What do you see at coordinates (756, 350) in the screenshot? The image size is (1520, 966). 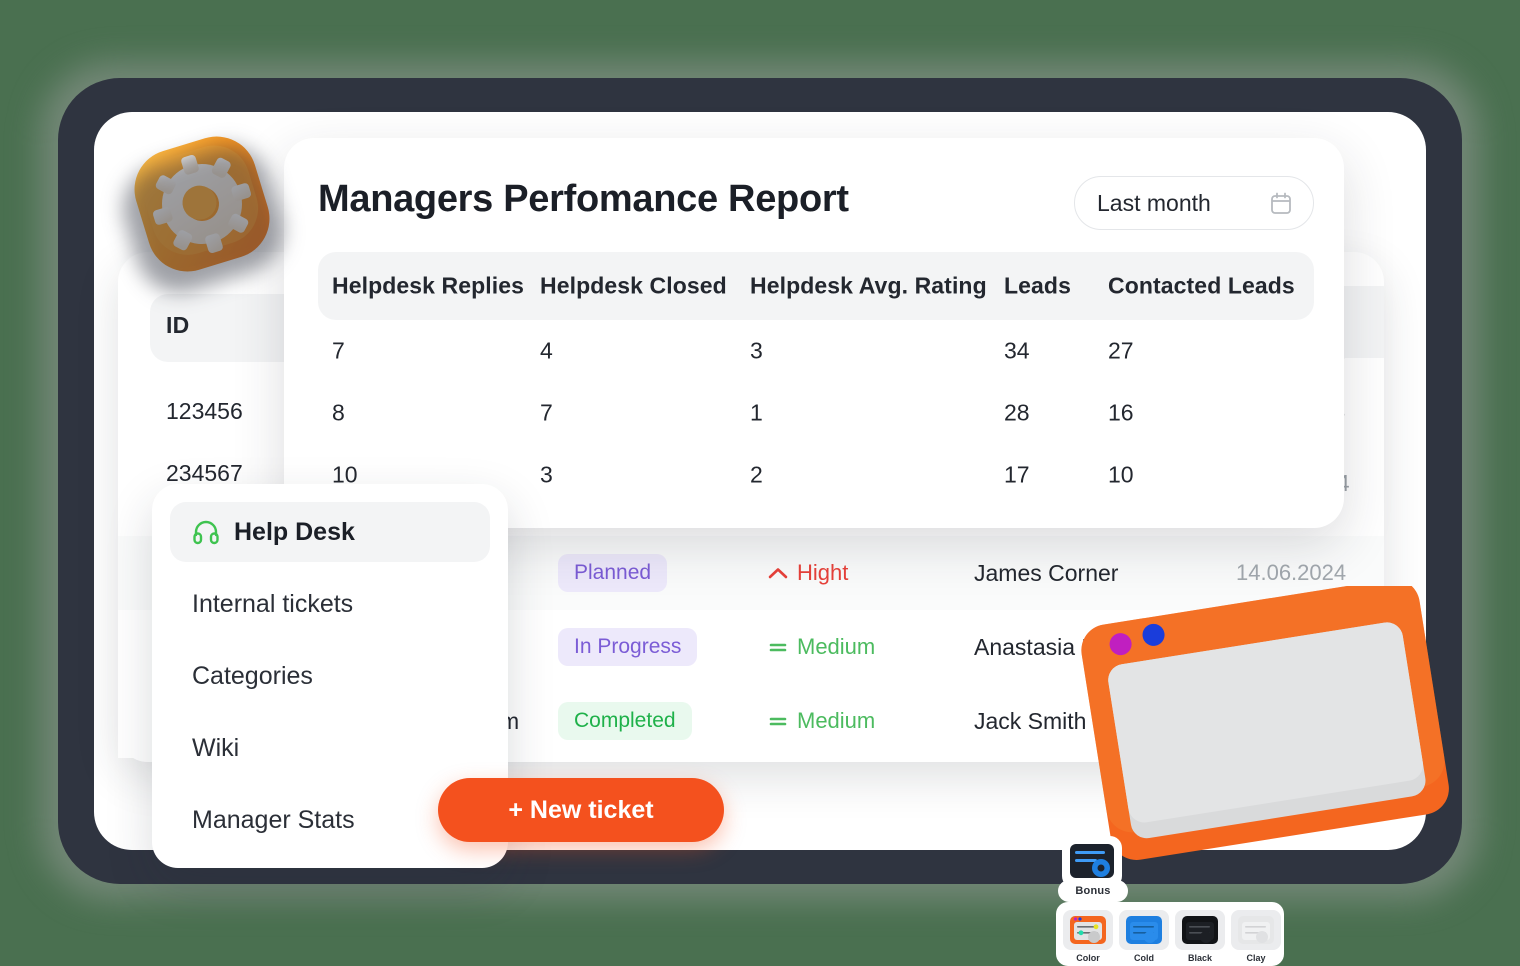 I see `cell-helpdesk-avg-rating: 3` at bounding box center [756, 350].